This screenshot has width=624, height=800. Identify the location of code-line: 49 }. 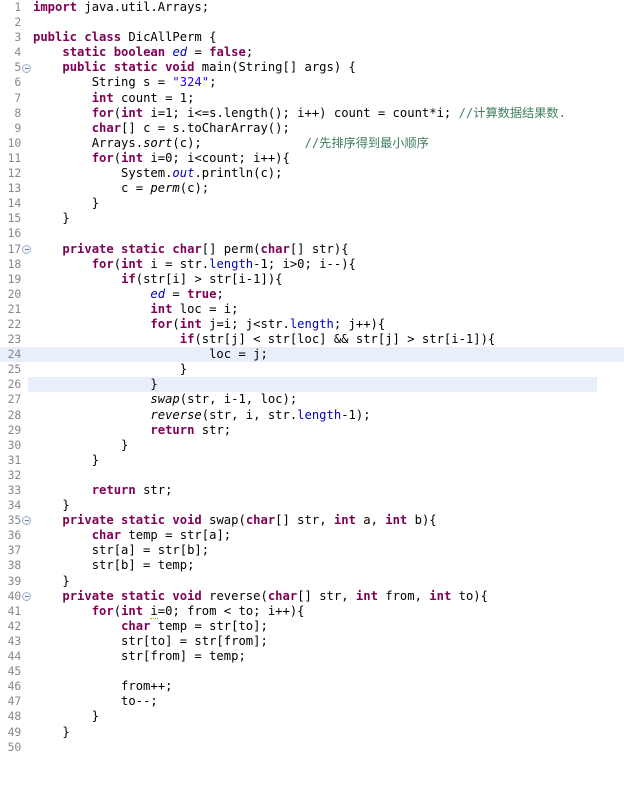
(312, 732).